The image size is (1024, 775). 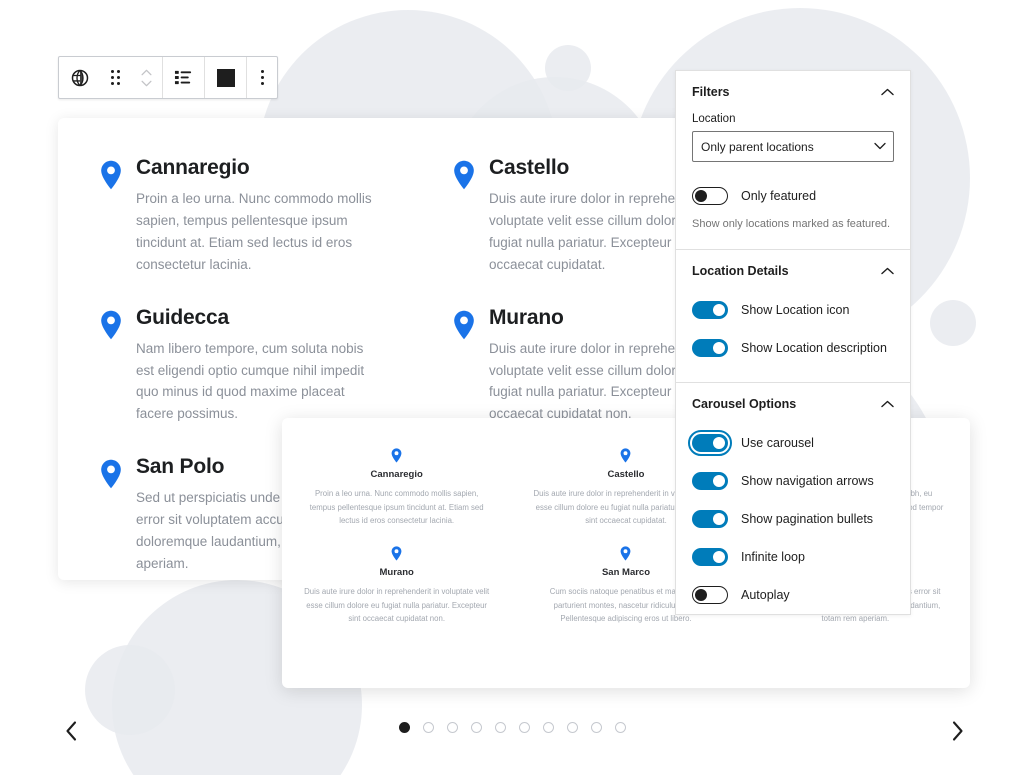 I want to click on show-navigation-arrows-row: Show navigation arrows, so click(x=793, y=481).